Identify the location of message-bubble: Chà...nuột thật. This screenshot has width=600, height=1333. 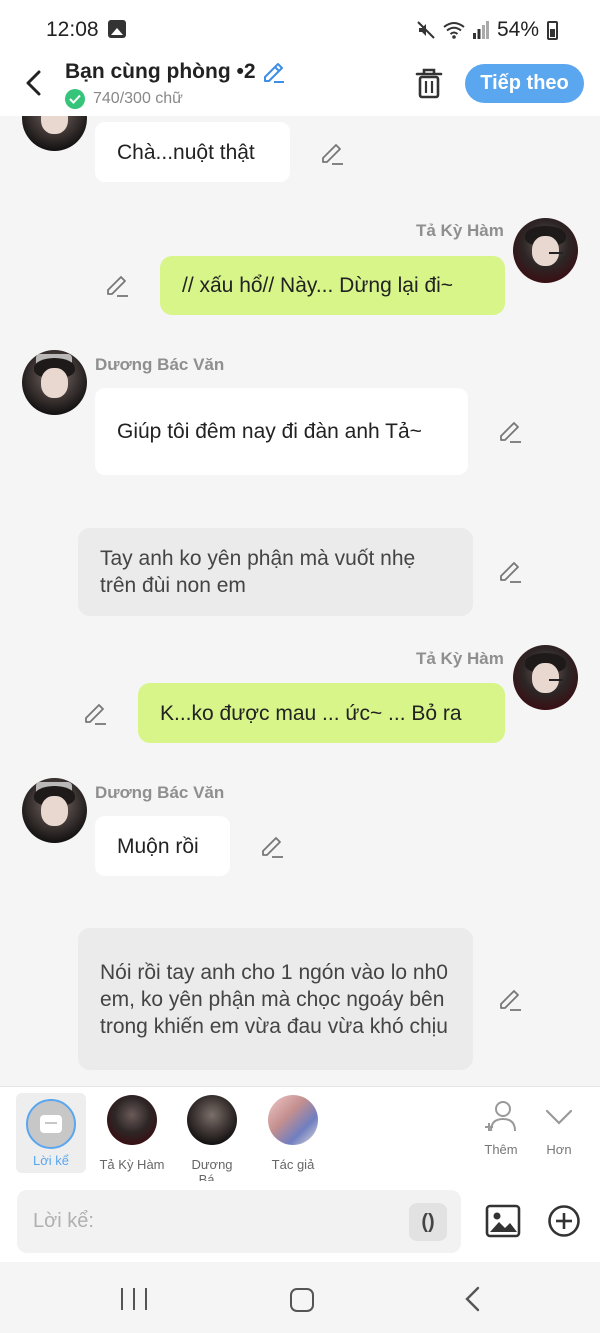
(192, 152).